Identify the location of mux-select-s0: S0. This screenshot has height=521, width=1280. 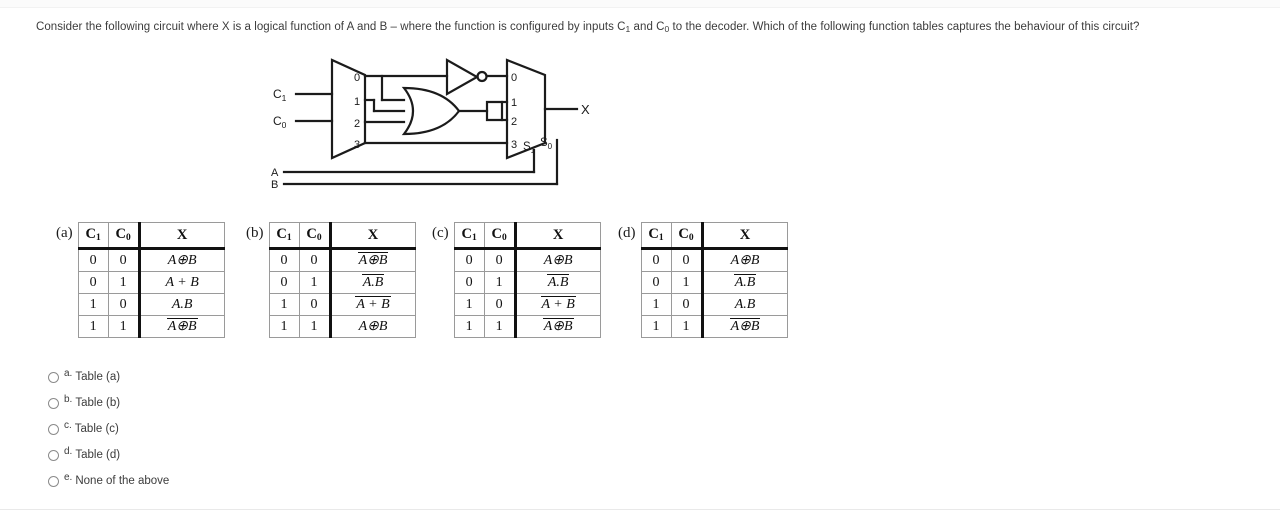
(546, 144).